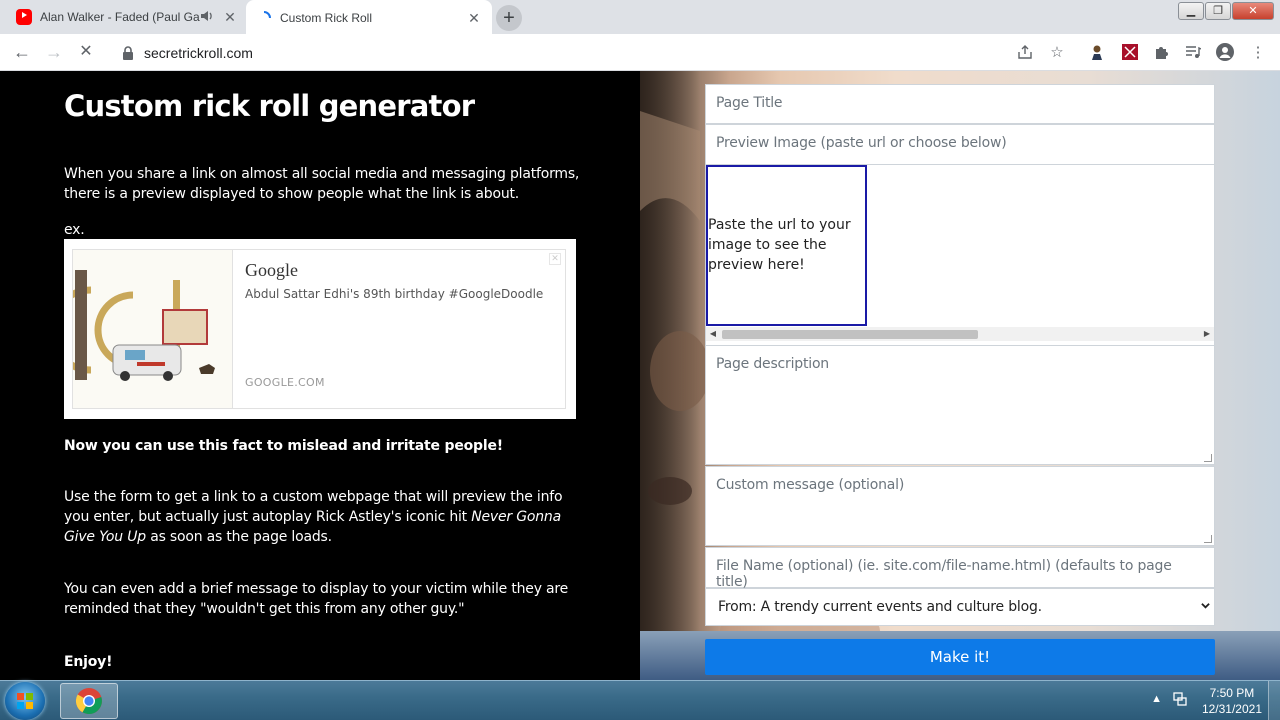  I want to click on chrome-icon, so click(88, 701).